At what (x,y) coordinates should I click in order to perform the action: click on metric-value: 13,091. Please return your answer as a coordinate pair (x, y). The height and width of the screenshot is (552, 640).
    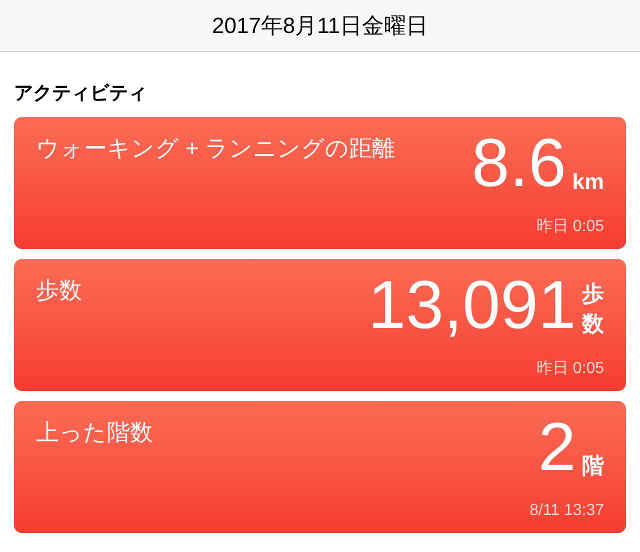
    Looking at the image, I should click on (472, 304).